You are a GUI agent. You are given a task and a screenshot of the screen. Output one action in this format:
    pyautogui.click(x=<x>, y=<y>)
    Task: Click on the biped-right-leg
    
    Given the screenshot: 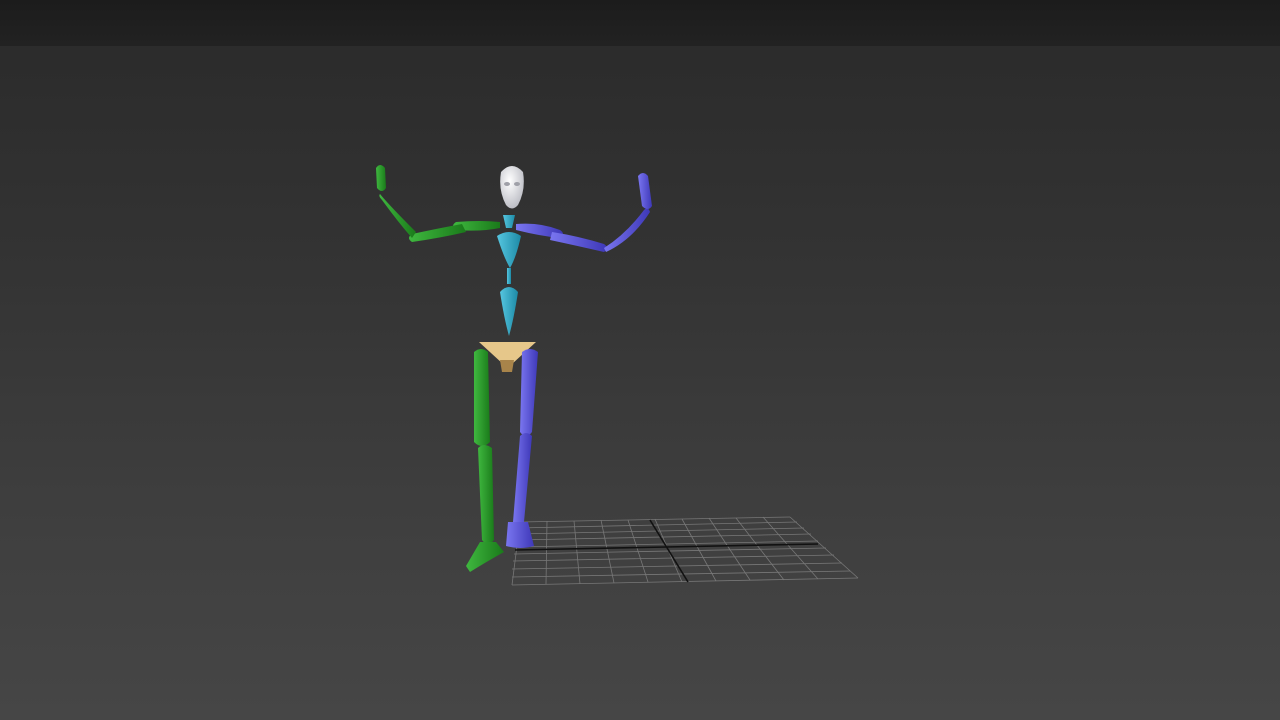 What is the action you would take?
    pyautogui.click(x=522, y=448)
    